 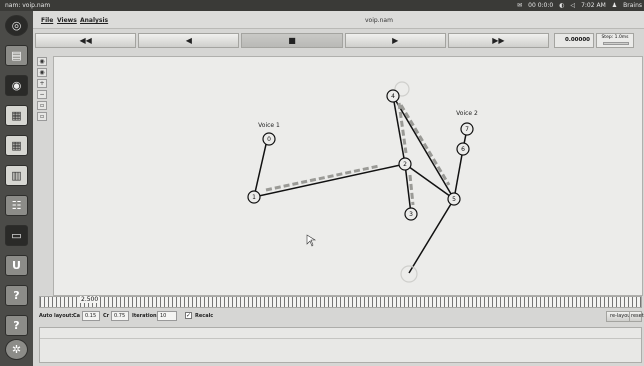 I want to click on system-window-title: nam: voip.nam, so click(x=28, y=5).